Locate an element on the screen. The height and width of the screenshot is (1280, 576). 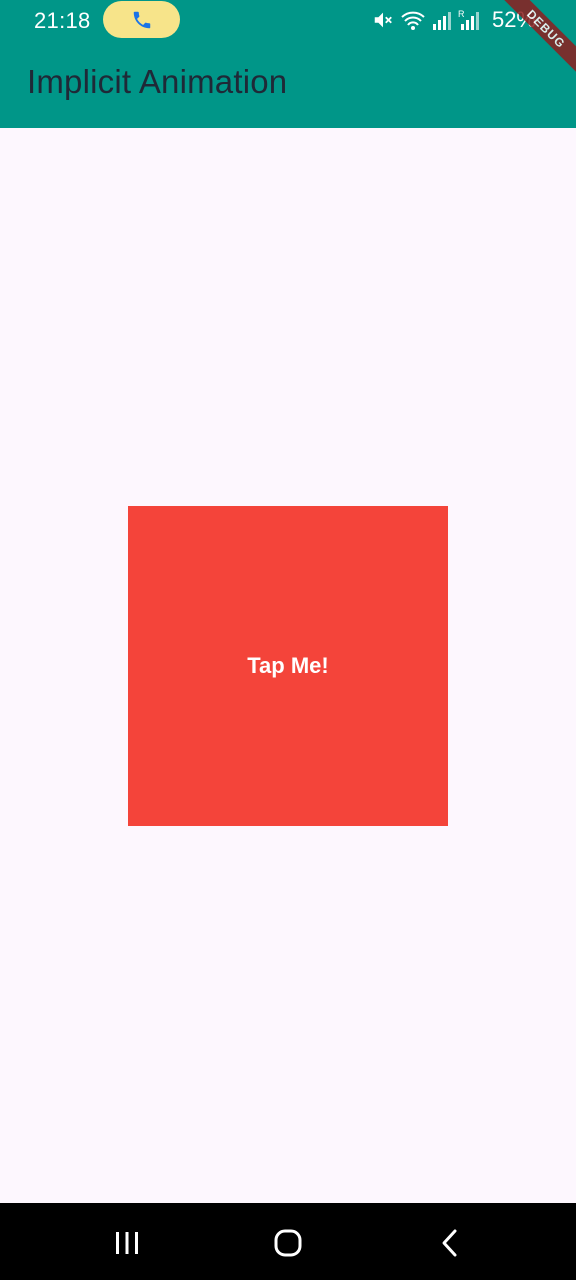
back-icon is located at coordinates (449, 1243).